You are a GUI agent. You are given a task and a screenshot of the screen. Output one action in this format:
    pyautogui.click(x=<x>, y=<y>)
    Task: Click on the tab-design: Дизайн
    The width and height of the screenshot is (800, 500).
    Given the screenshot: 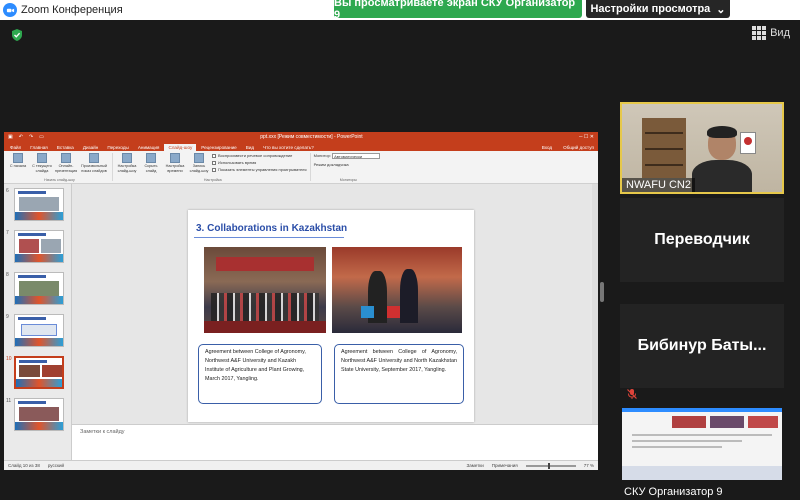 What is the action you would take?
    pyautogui.click(x=90, y=147)
    